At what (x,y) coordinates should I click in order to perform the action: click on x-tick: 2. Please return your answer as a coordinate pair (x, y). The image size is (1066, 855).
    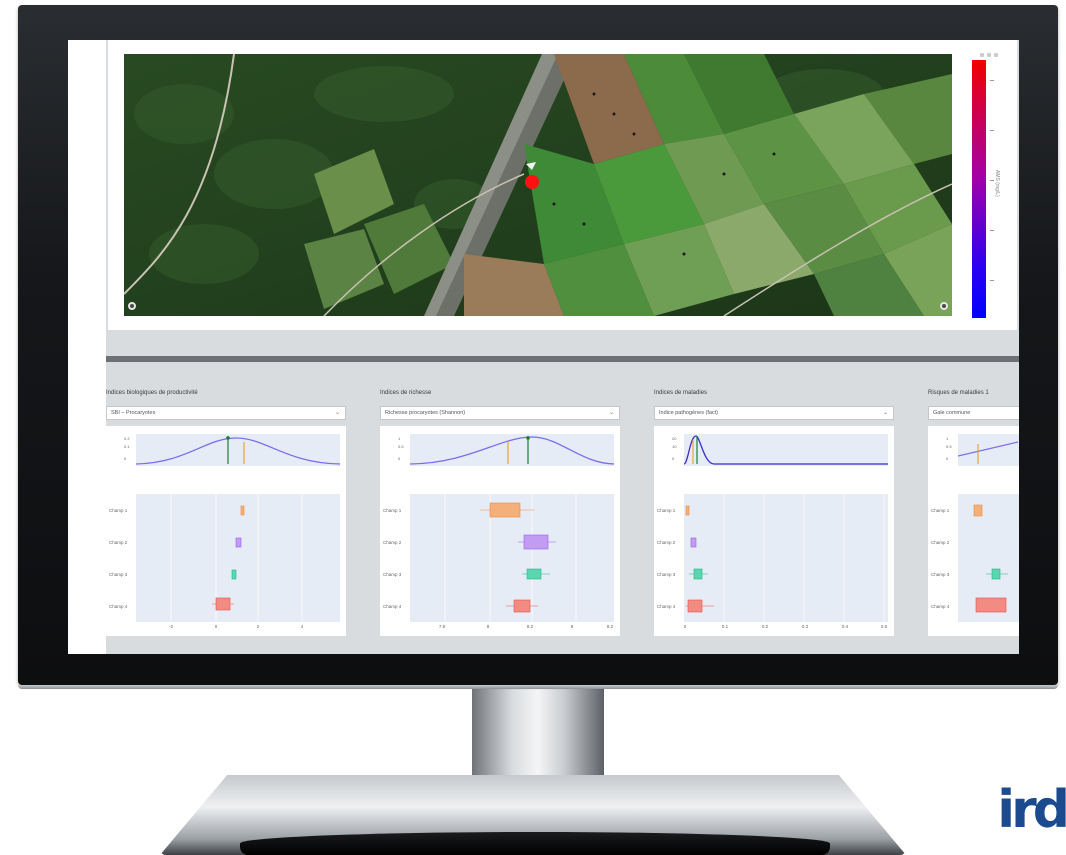
    Looking at the image, I should click on (258, 626).